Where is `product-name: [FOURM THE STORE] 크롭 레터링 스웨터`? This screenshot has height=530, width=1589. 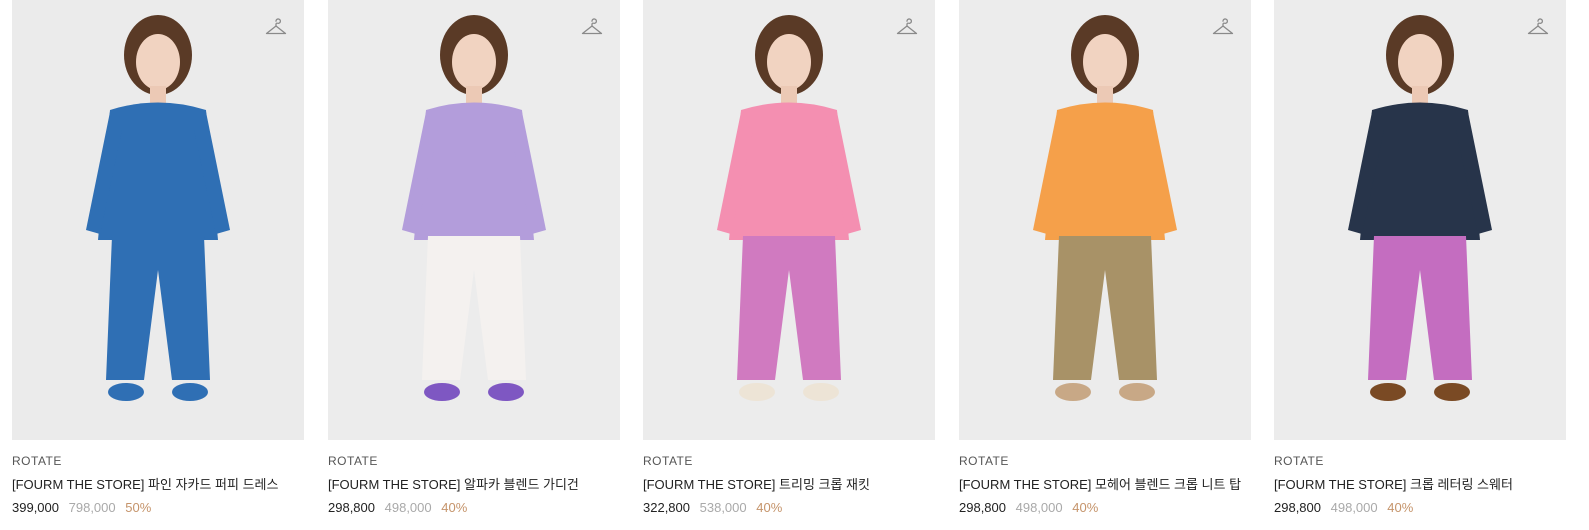
product-name: [FOURM THE STORE] 크롭 레터링 스웨터 is located at coordinates (1420, 485).